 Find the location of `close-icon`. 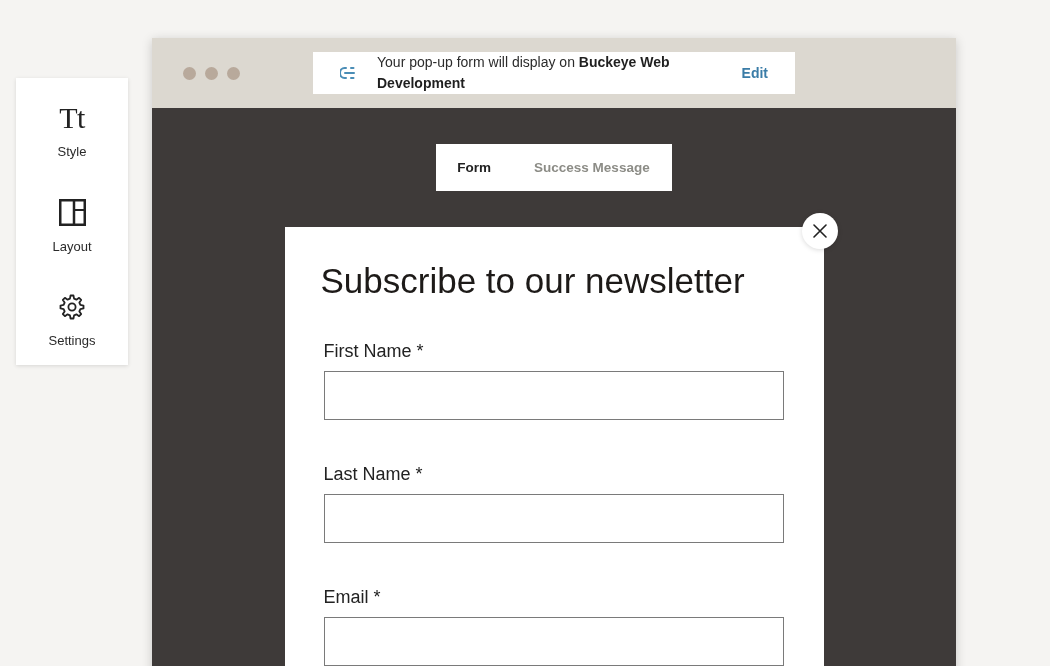

close-icon is located at coordinates (819, 231).